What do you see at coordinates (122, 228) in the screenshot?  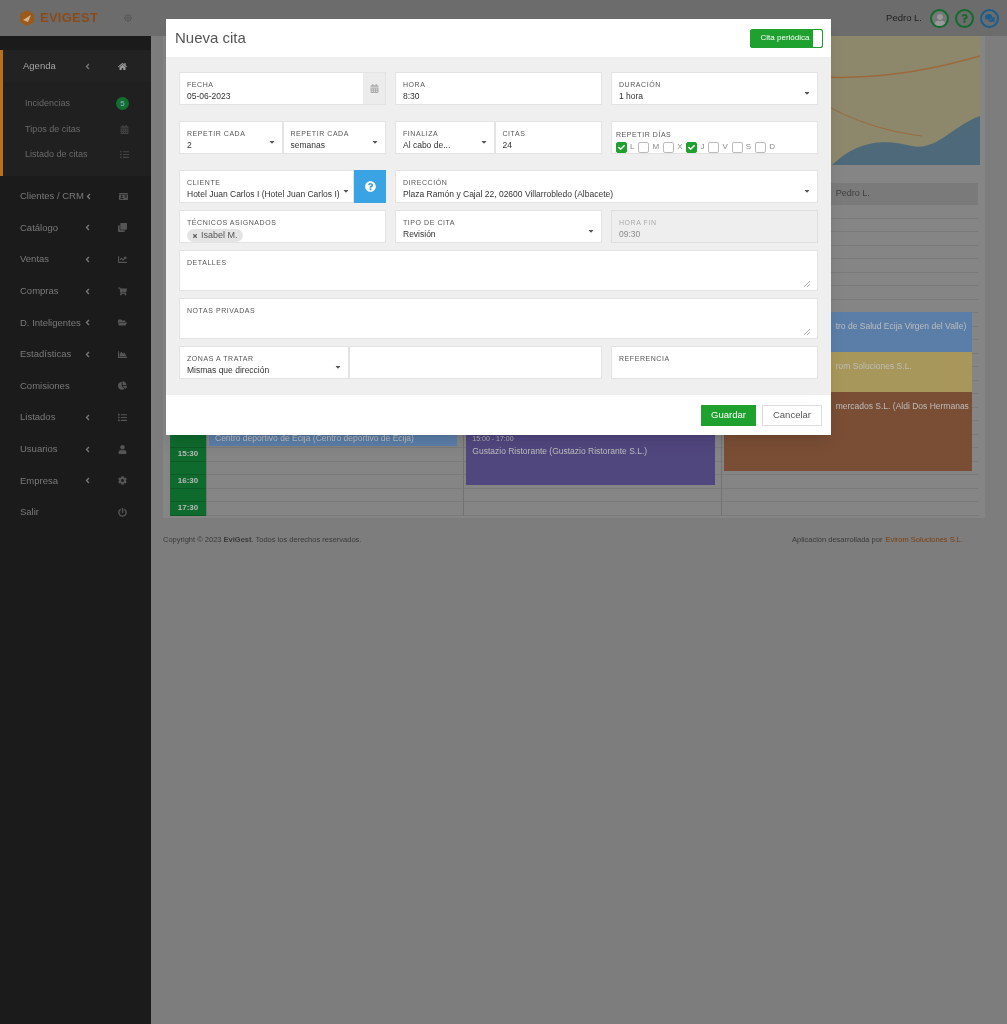 I see `copy-icon` at bounding box center [122, 228].